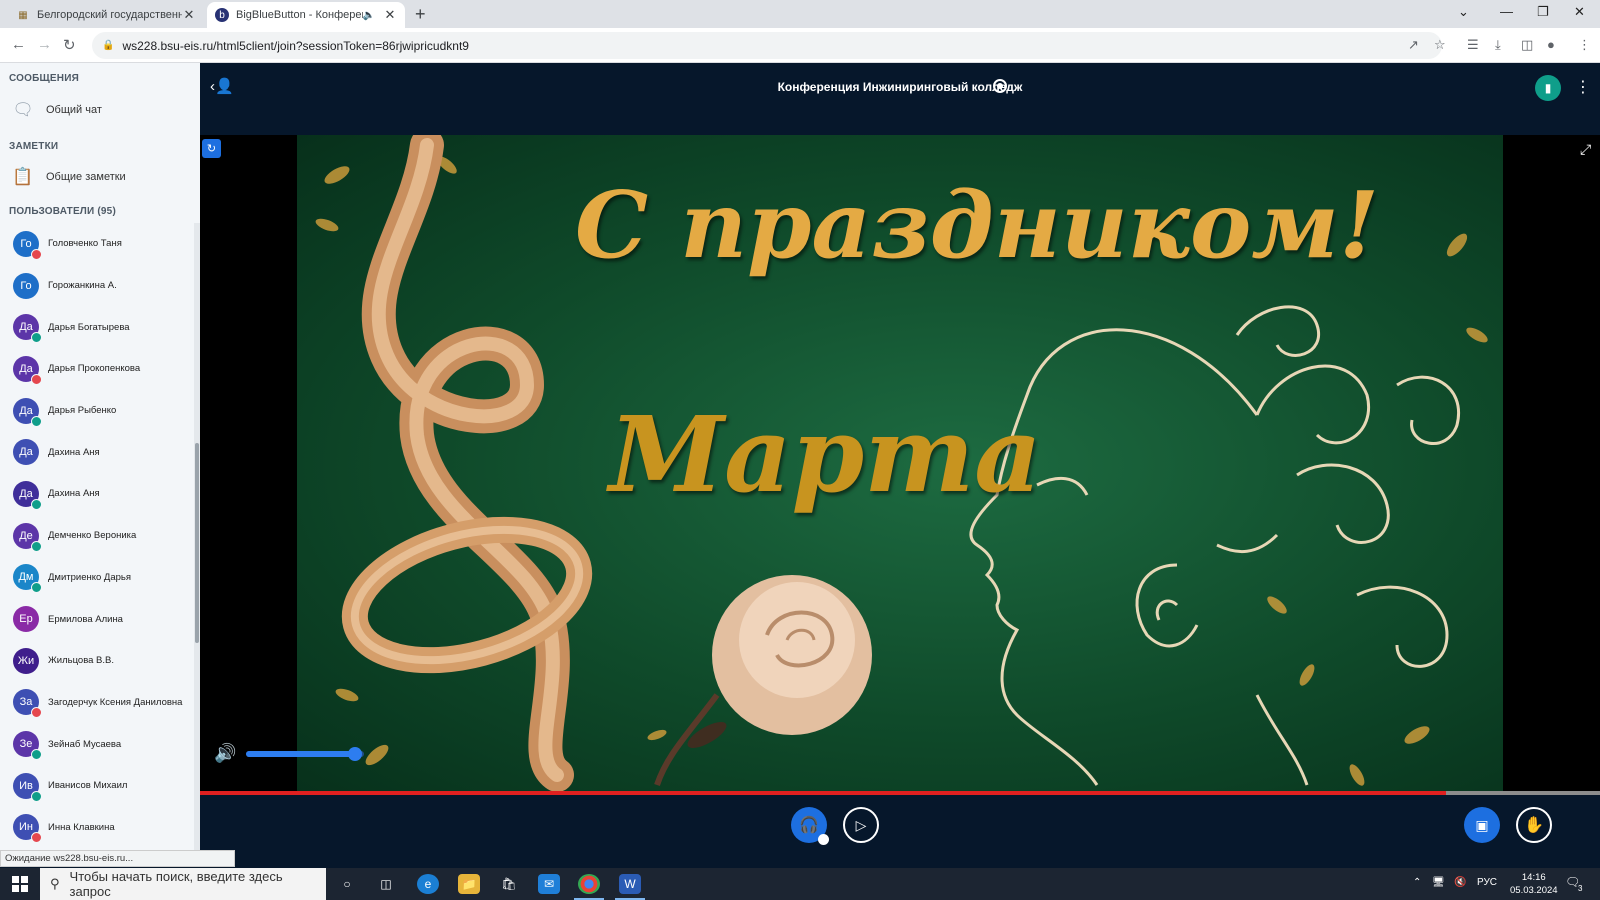 This screenshot has height=900, width=1600. Describe the element at coordinates (1498, 45) in the screenshot. I see `download-icon: ⤓` at that location.